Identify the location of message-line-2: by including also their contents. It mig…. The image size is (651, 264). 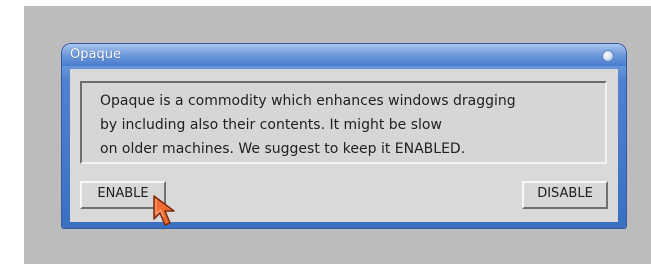
(271, 125).